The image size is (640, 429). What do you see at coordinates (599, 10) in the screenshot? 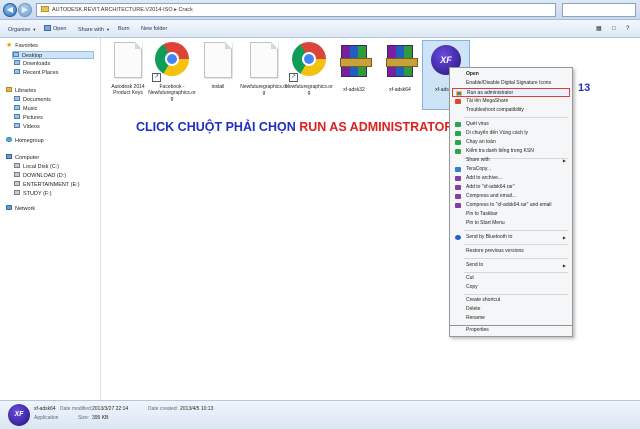
I see `search-input` at bounding box center [599, 10].